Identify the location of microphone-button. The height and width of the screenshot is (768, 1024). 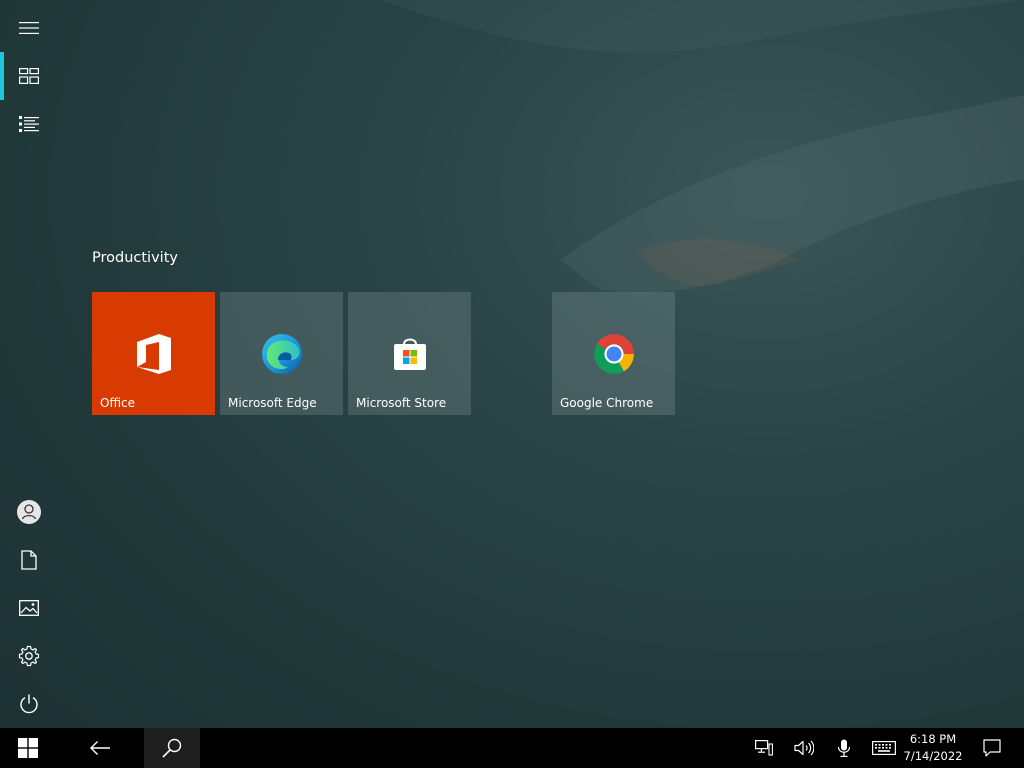
(844, 748).